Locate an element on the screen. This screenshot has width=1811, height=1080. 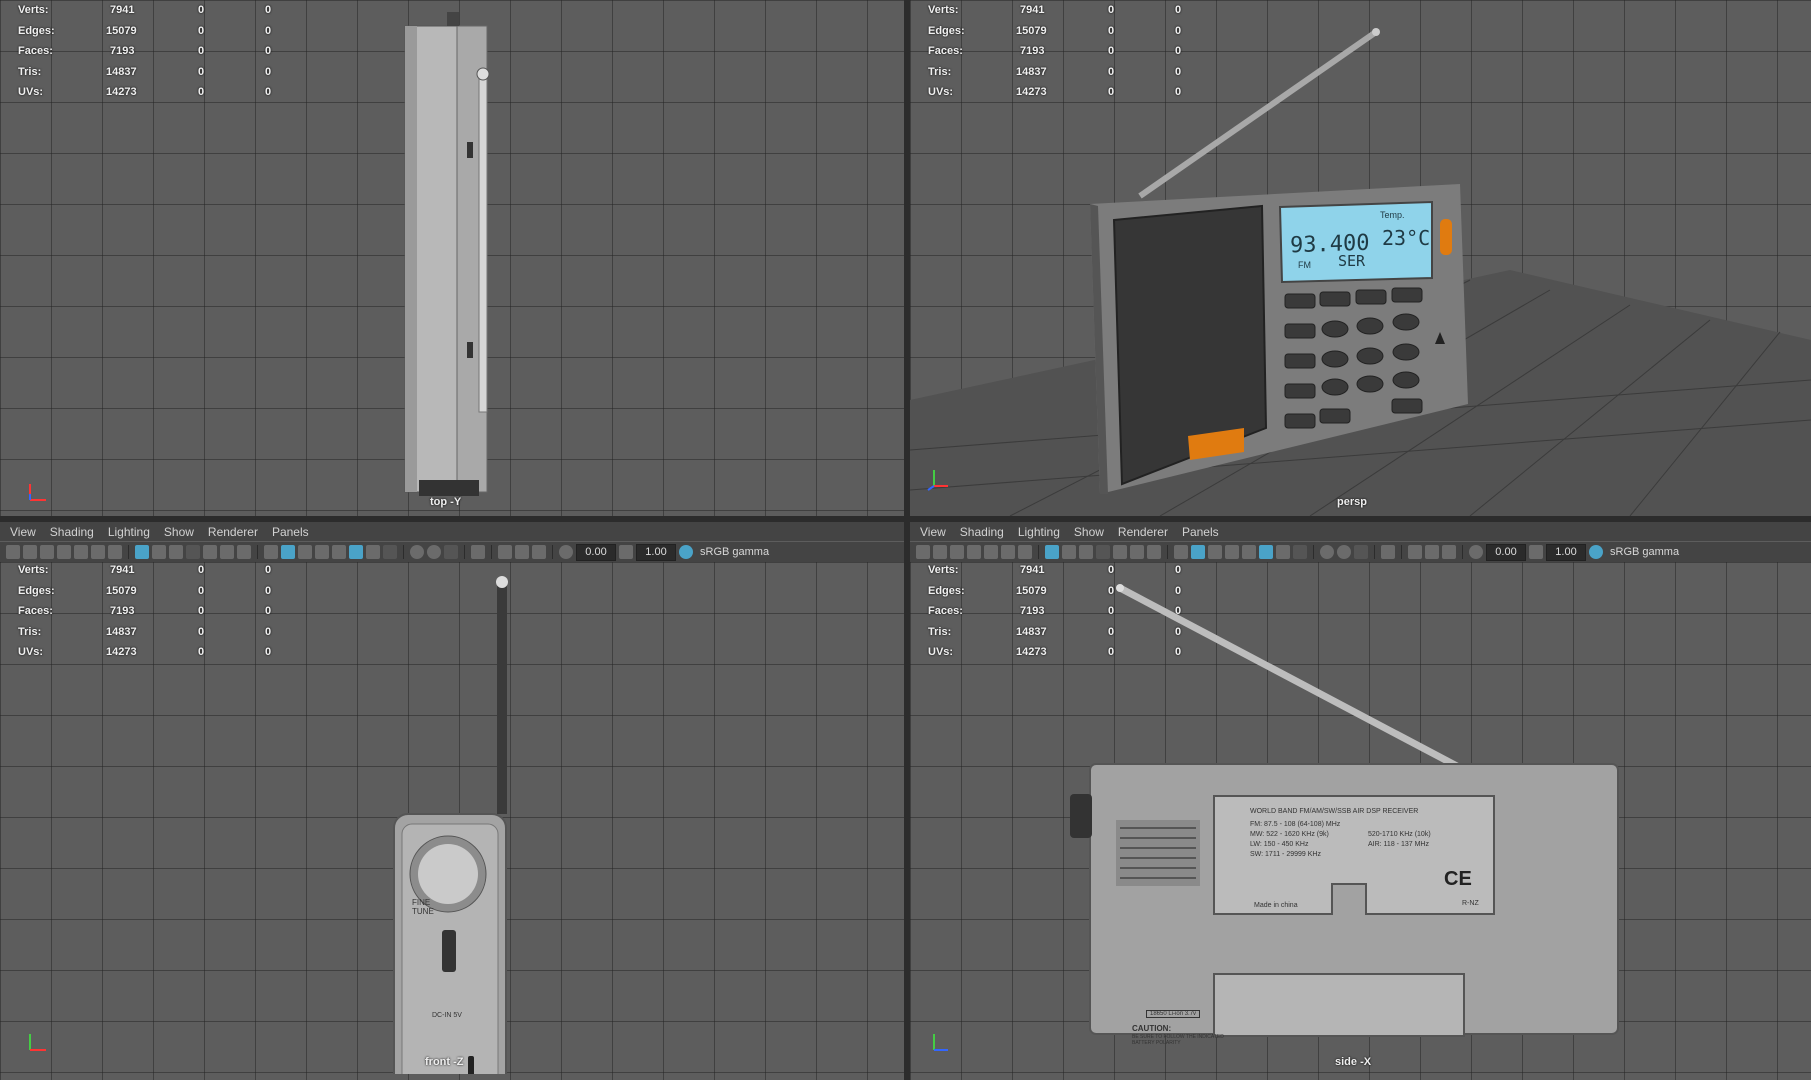
camera-label: persp is located at coordinates (1352, 502).